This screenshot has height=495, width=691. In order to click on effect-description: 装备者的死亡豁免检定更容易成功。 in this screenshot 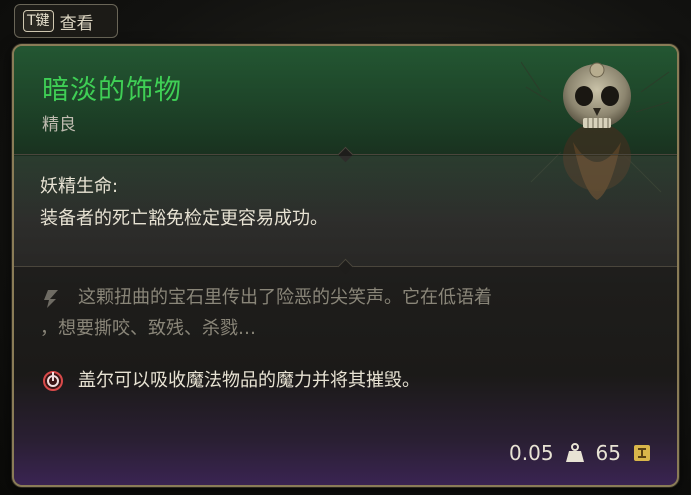, I will do `click(184, 218)`.